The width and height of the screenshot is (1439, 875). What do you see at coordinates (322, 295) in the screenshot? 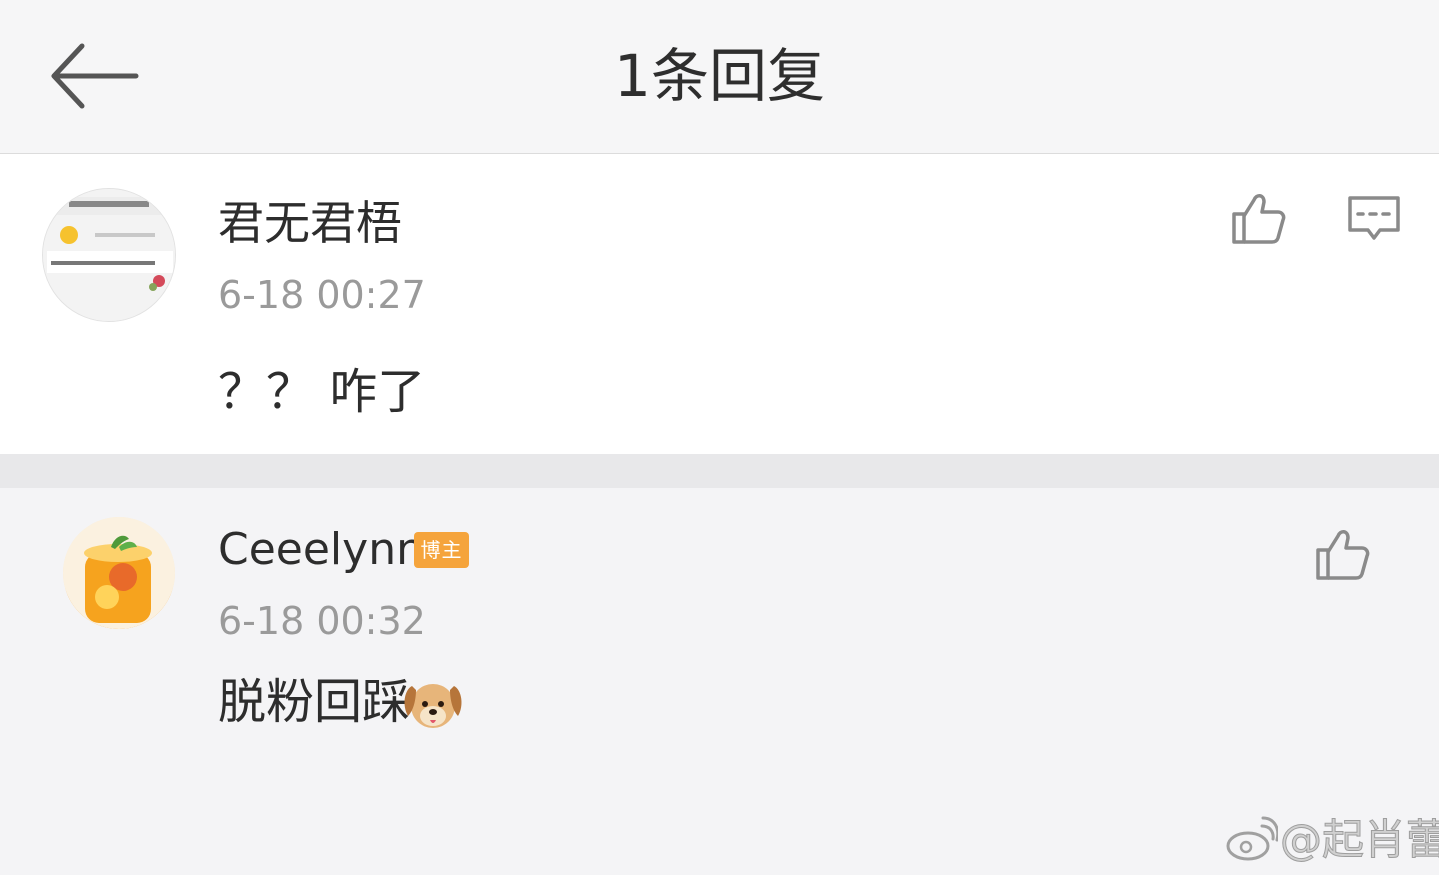
I see `comment-timestamp: 6-18 00:27` at bounding box center [322, 295].